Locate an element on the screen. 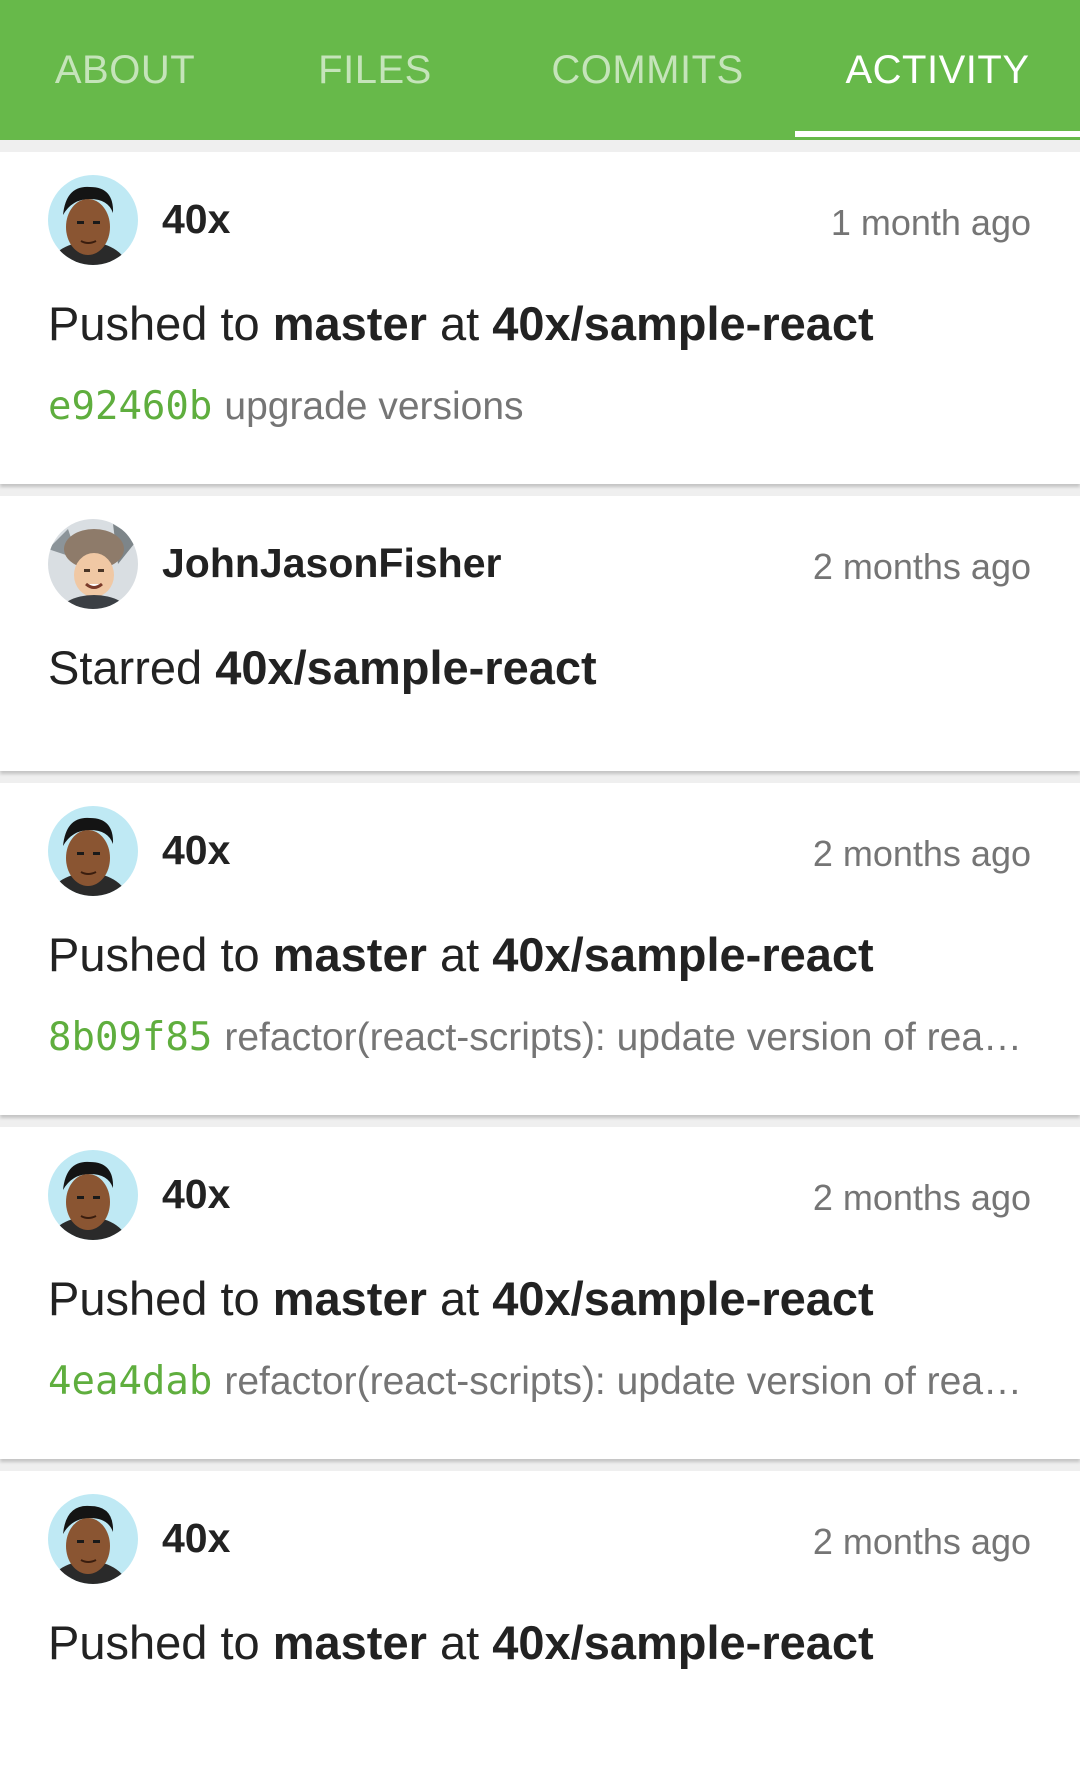  commit-message: upgrade versions is located at coordinates (374, 406).